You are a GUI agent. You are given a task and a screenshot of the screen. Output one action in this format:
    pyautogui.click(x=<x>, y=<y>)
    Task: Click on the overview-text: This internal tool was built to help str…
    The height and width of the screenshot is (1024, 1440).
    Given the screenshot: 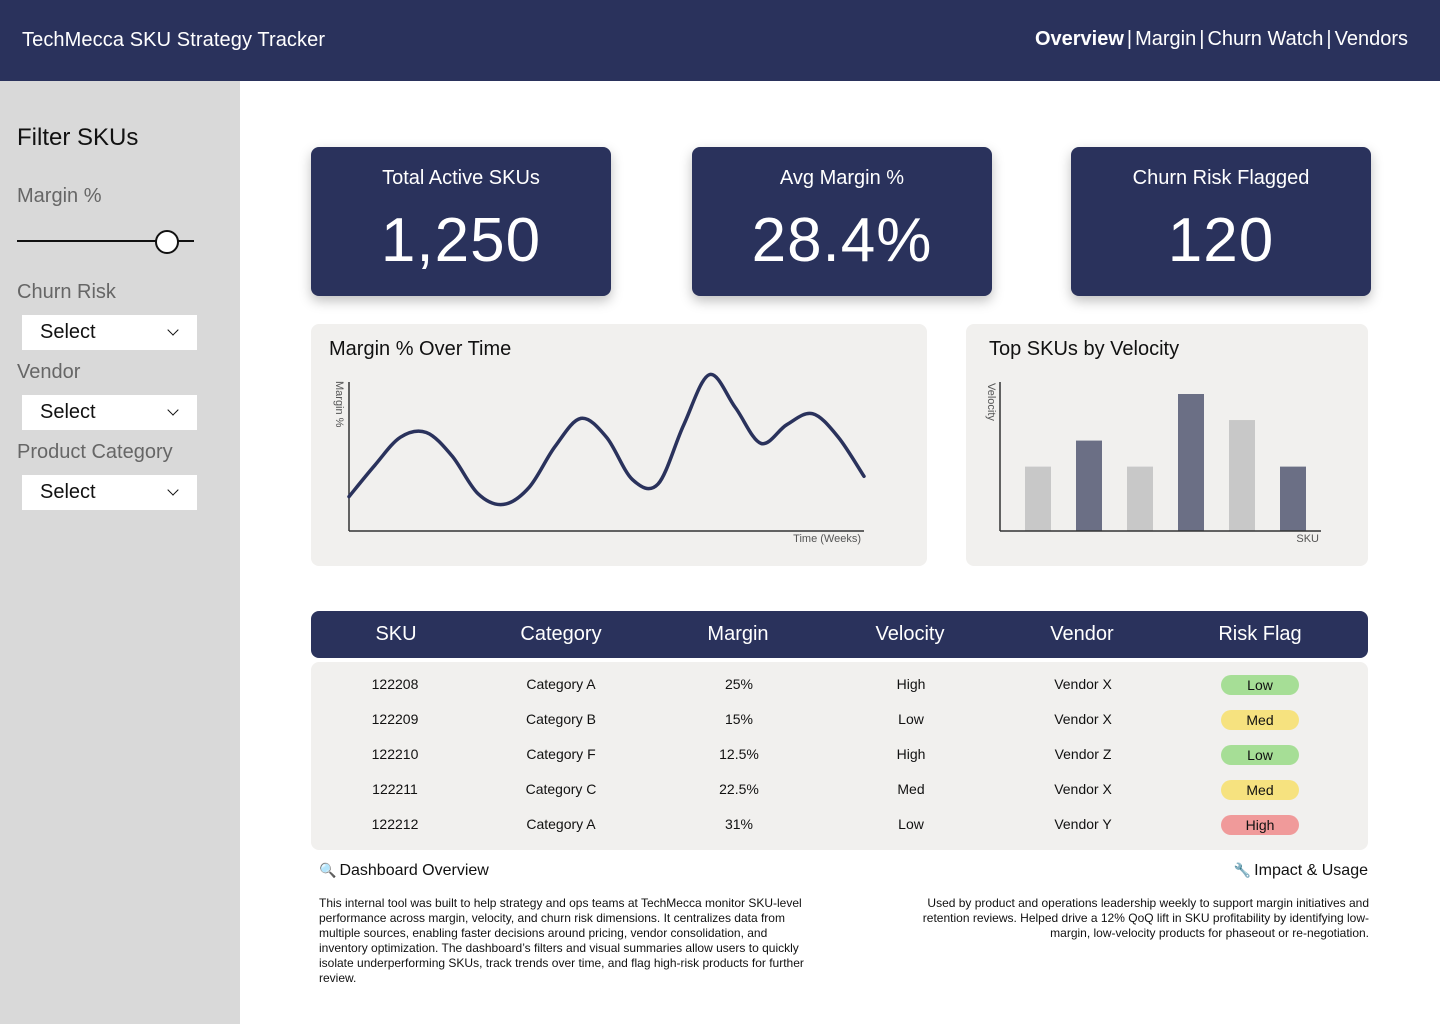 What is the action you would take?
    pyautogui.click(x=561, y=940)
    